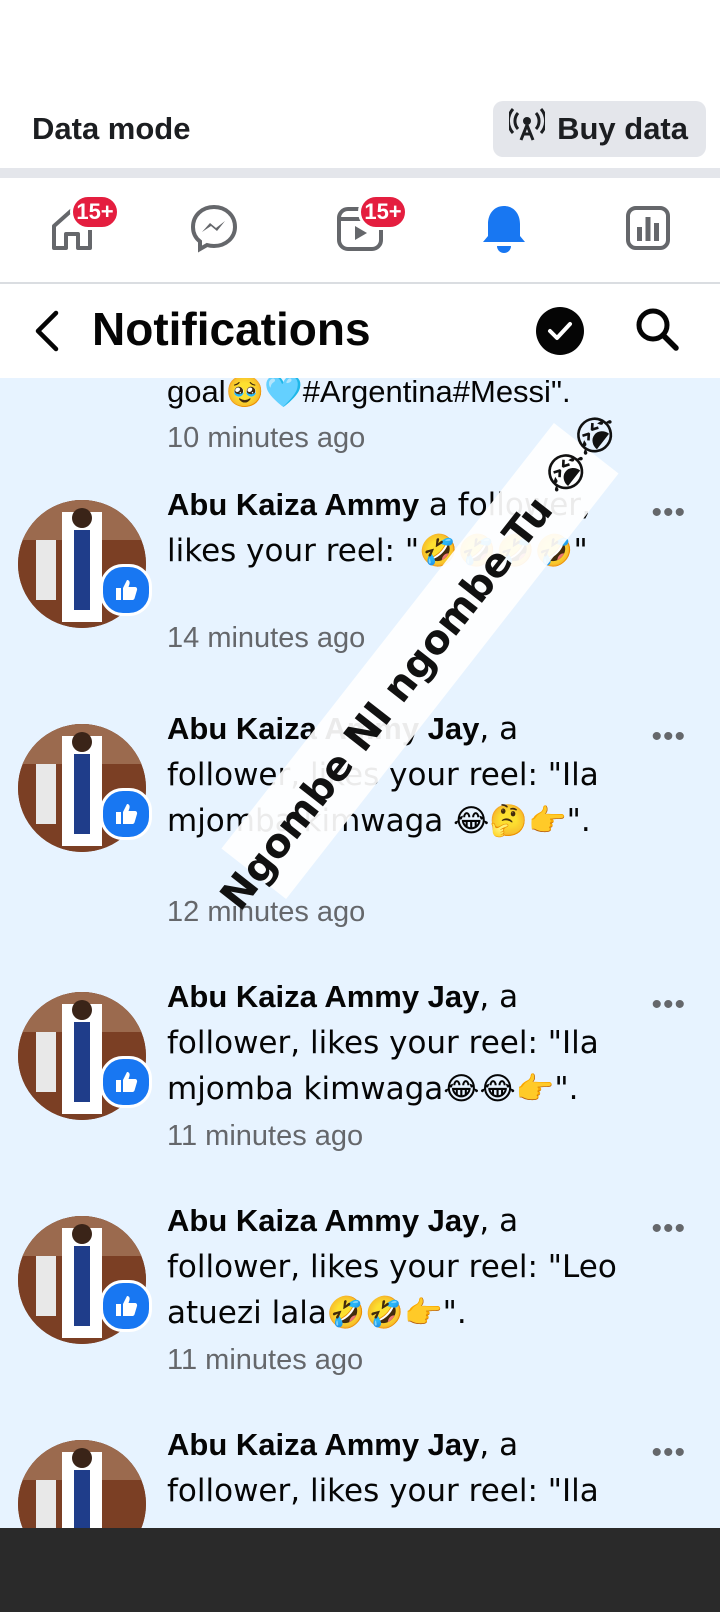 The width and height of the screenshot is (720, 1612). I want to click on page-title: Notifications, so click(231, 329).